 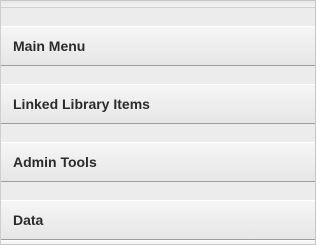 I want to click on menu-item-label: Linked Library Items, so click(x=81, y=104).